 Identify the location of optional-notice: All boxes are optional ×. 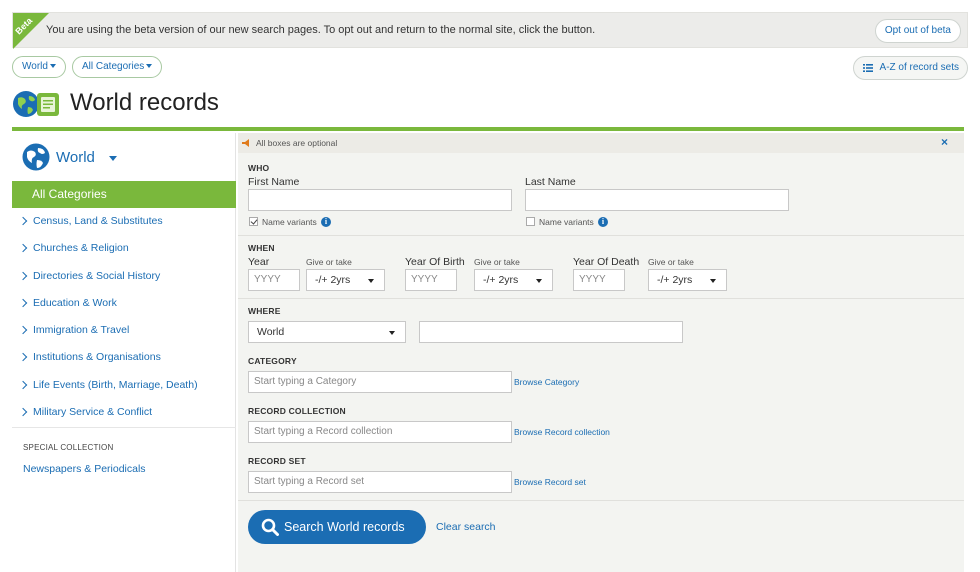
(601, 143).